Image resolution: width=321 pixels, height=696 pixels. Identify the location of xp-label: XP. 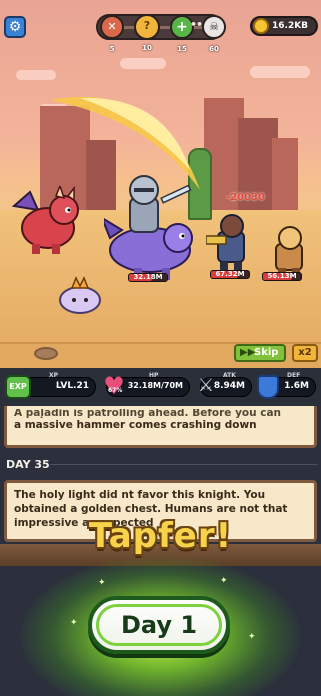
(54, 375).